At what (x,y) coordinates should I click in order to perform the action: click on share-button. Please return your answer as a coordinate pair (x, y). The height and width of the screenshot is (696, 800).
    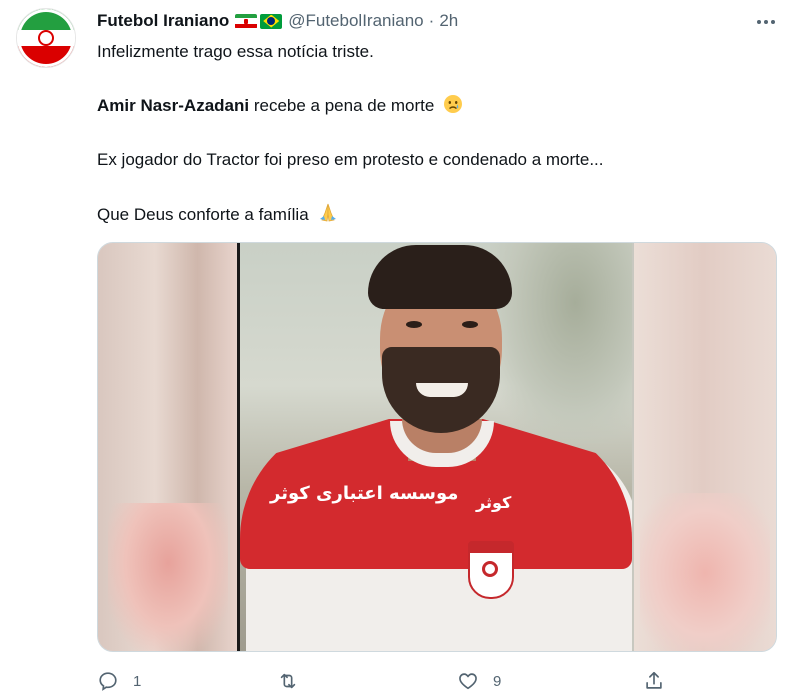
    Looking at the image, I should click on (654, 681).